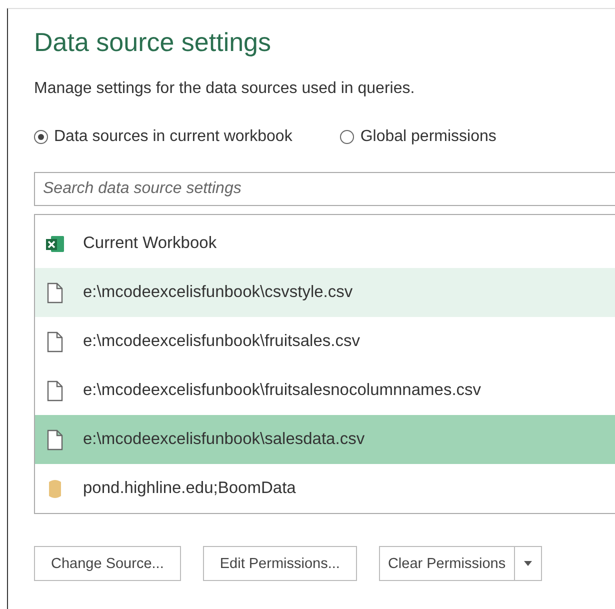 The image size is (615, 609). What do you see at coordinates (55, 244) in the screenshot?
I see `spreadsheet-icon` at bounding box center [55, 244].